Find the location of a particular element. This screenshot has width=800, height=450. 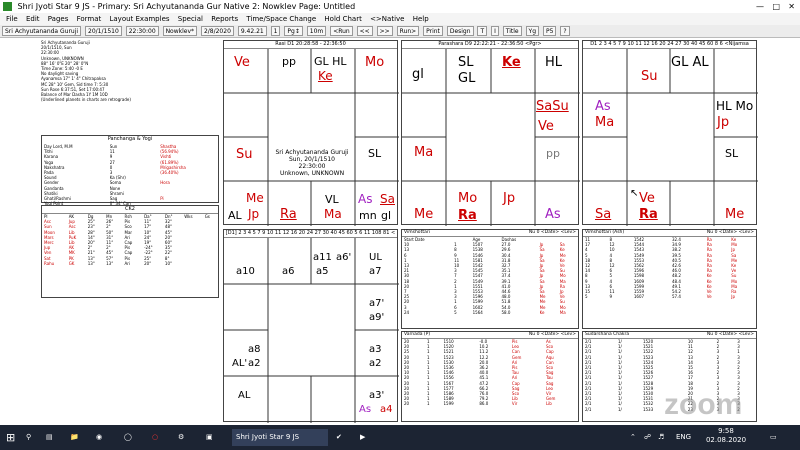

maximize-button: □ is located at coordinates (776, 6).